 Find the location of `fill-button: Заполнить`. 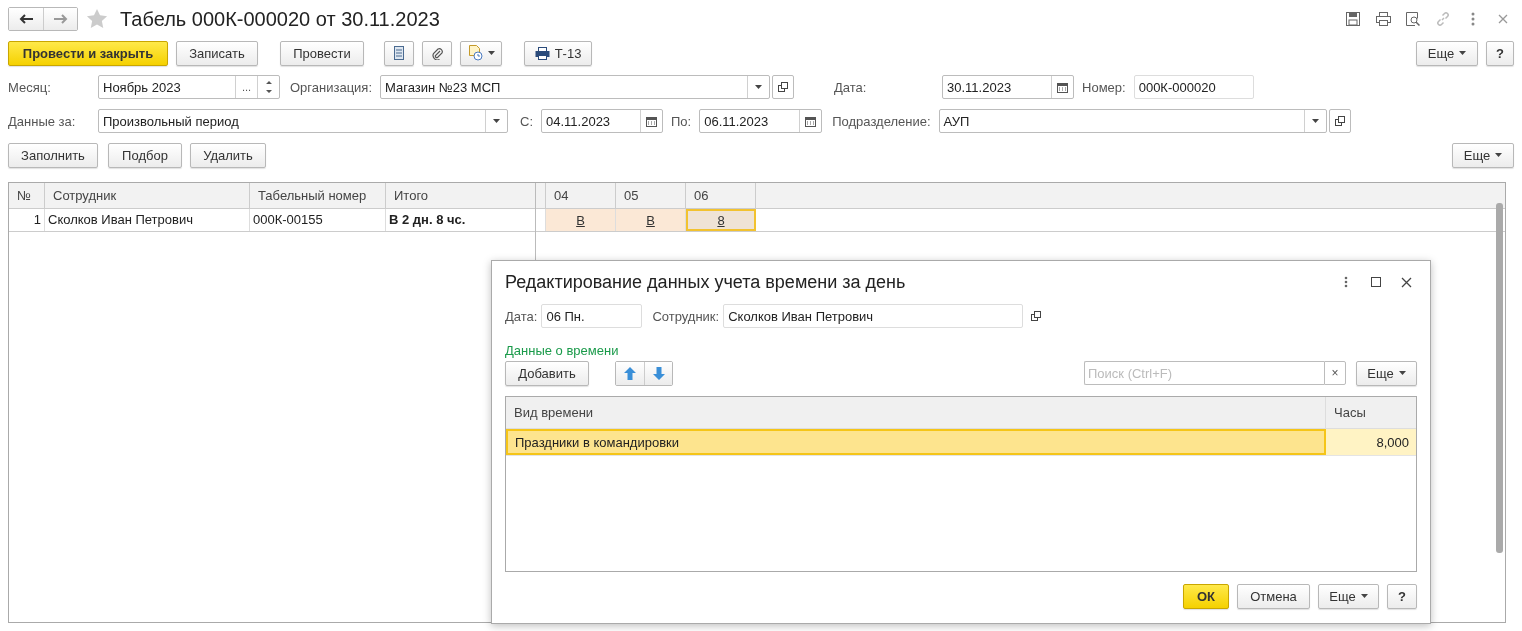

fill-button: Заполнить is located at coordinates (53, 155).